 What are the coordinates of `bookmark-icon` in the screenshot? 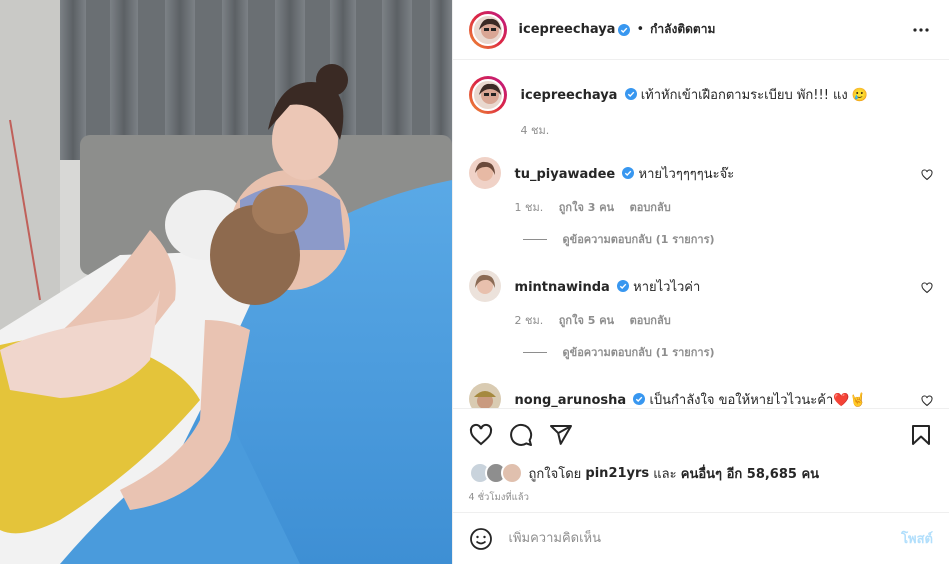 It's located at (921, 435).